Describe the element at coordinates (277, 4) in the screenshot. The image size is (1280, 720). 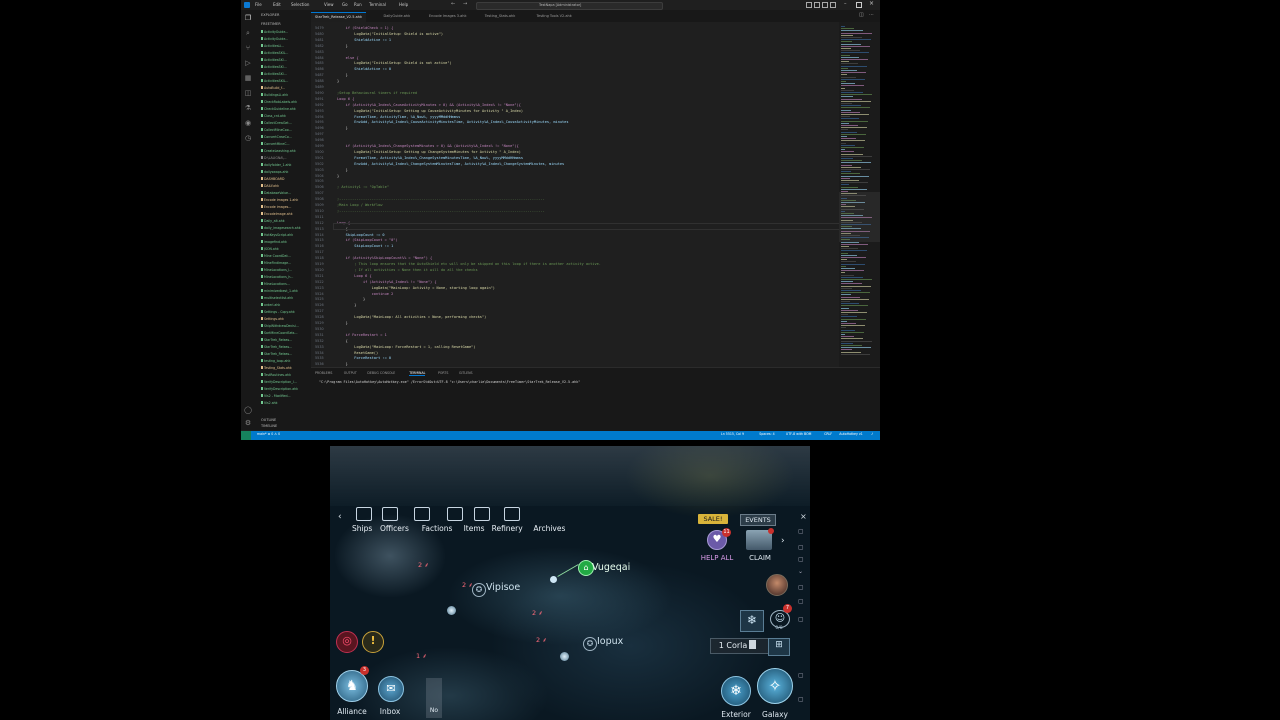
I see `menu-item-edit: Edit` at that location.